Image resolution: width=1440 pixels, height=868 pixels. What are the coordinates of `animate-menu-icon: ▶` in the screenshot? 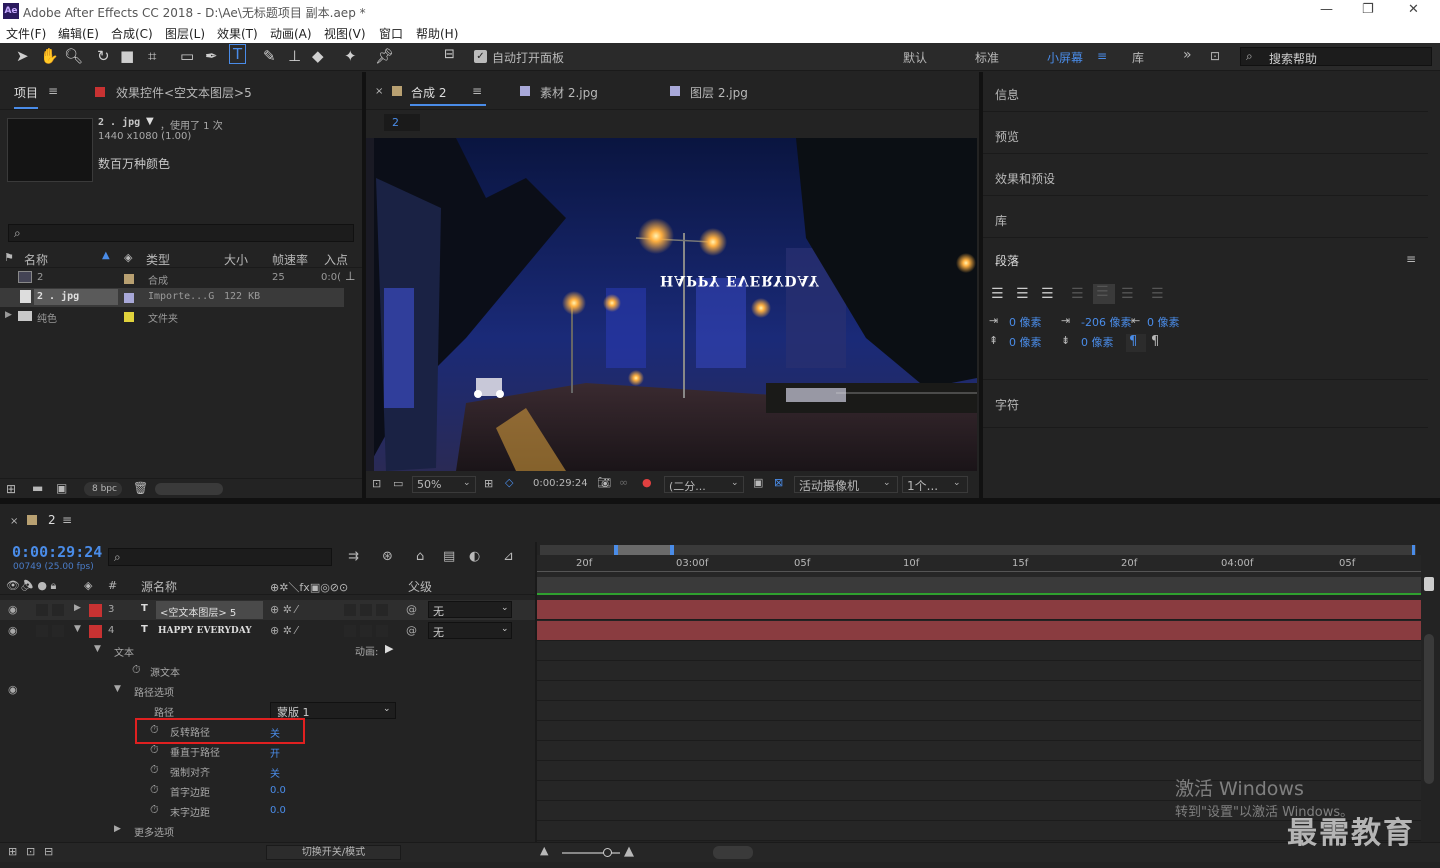 It's located at (389, 648).